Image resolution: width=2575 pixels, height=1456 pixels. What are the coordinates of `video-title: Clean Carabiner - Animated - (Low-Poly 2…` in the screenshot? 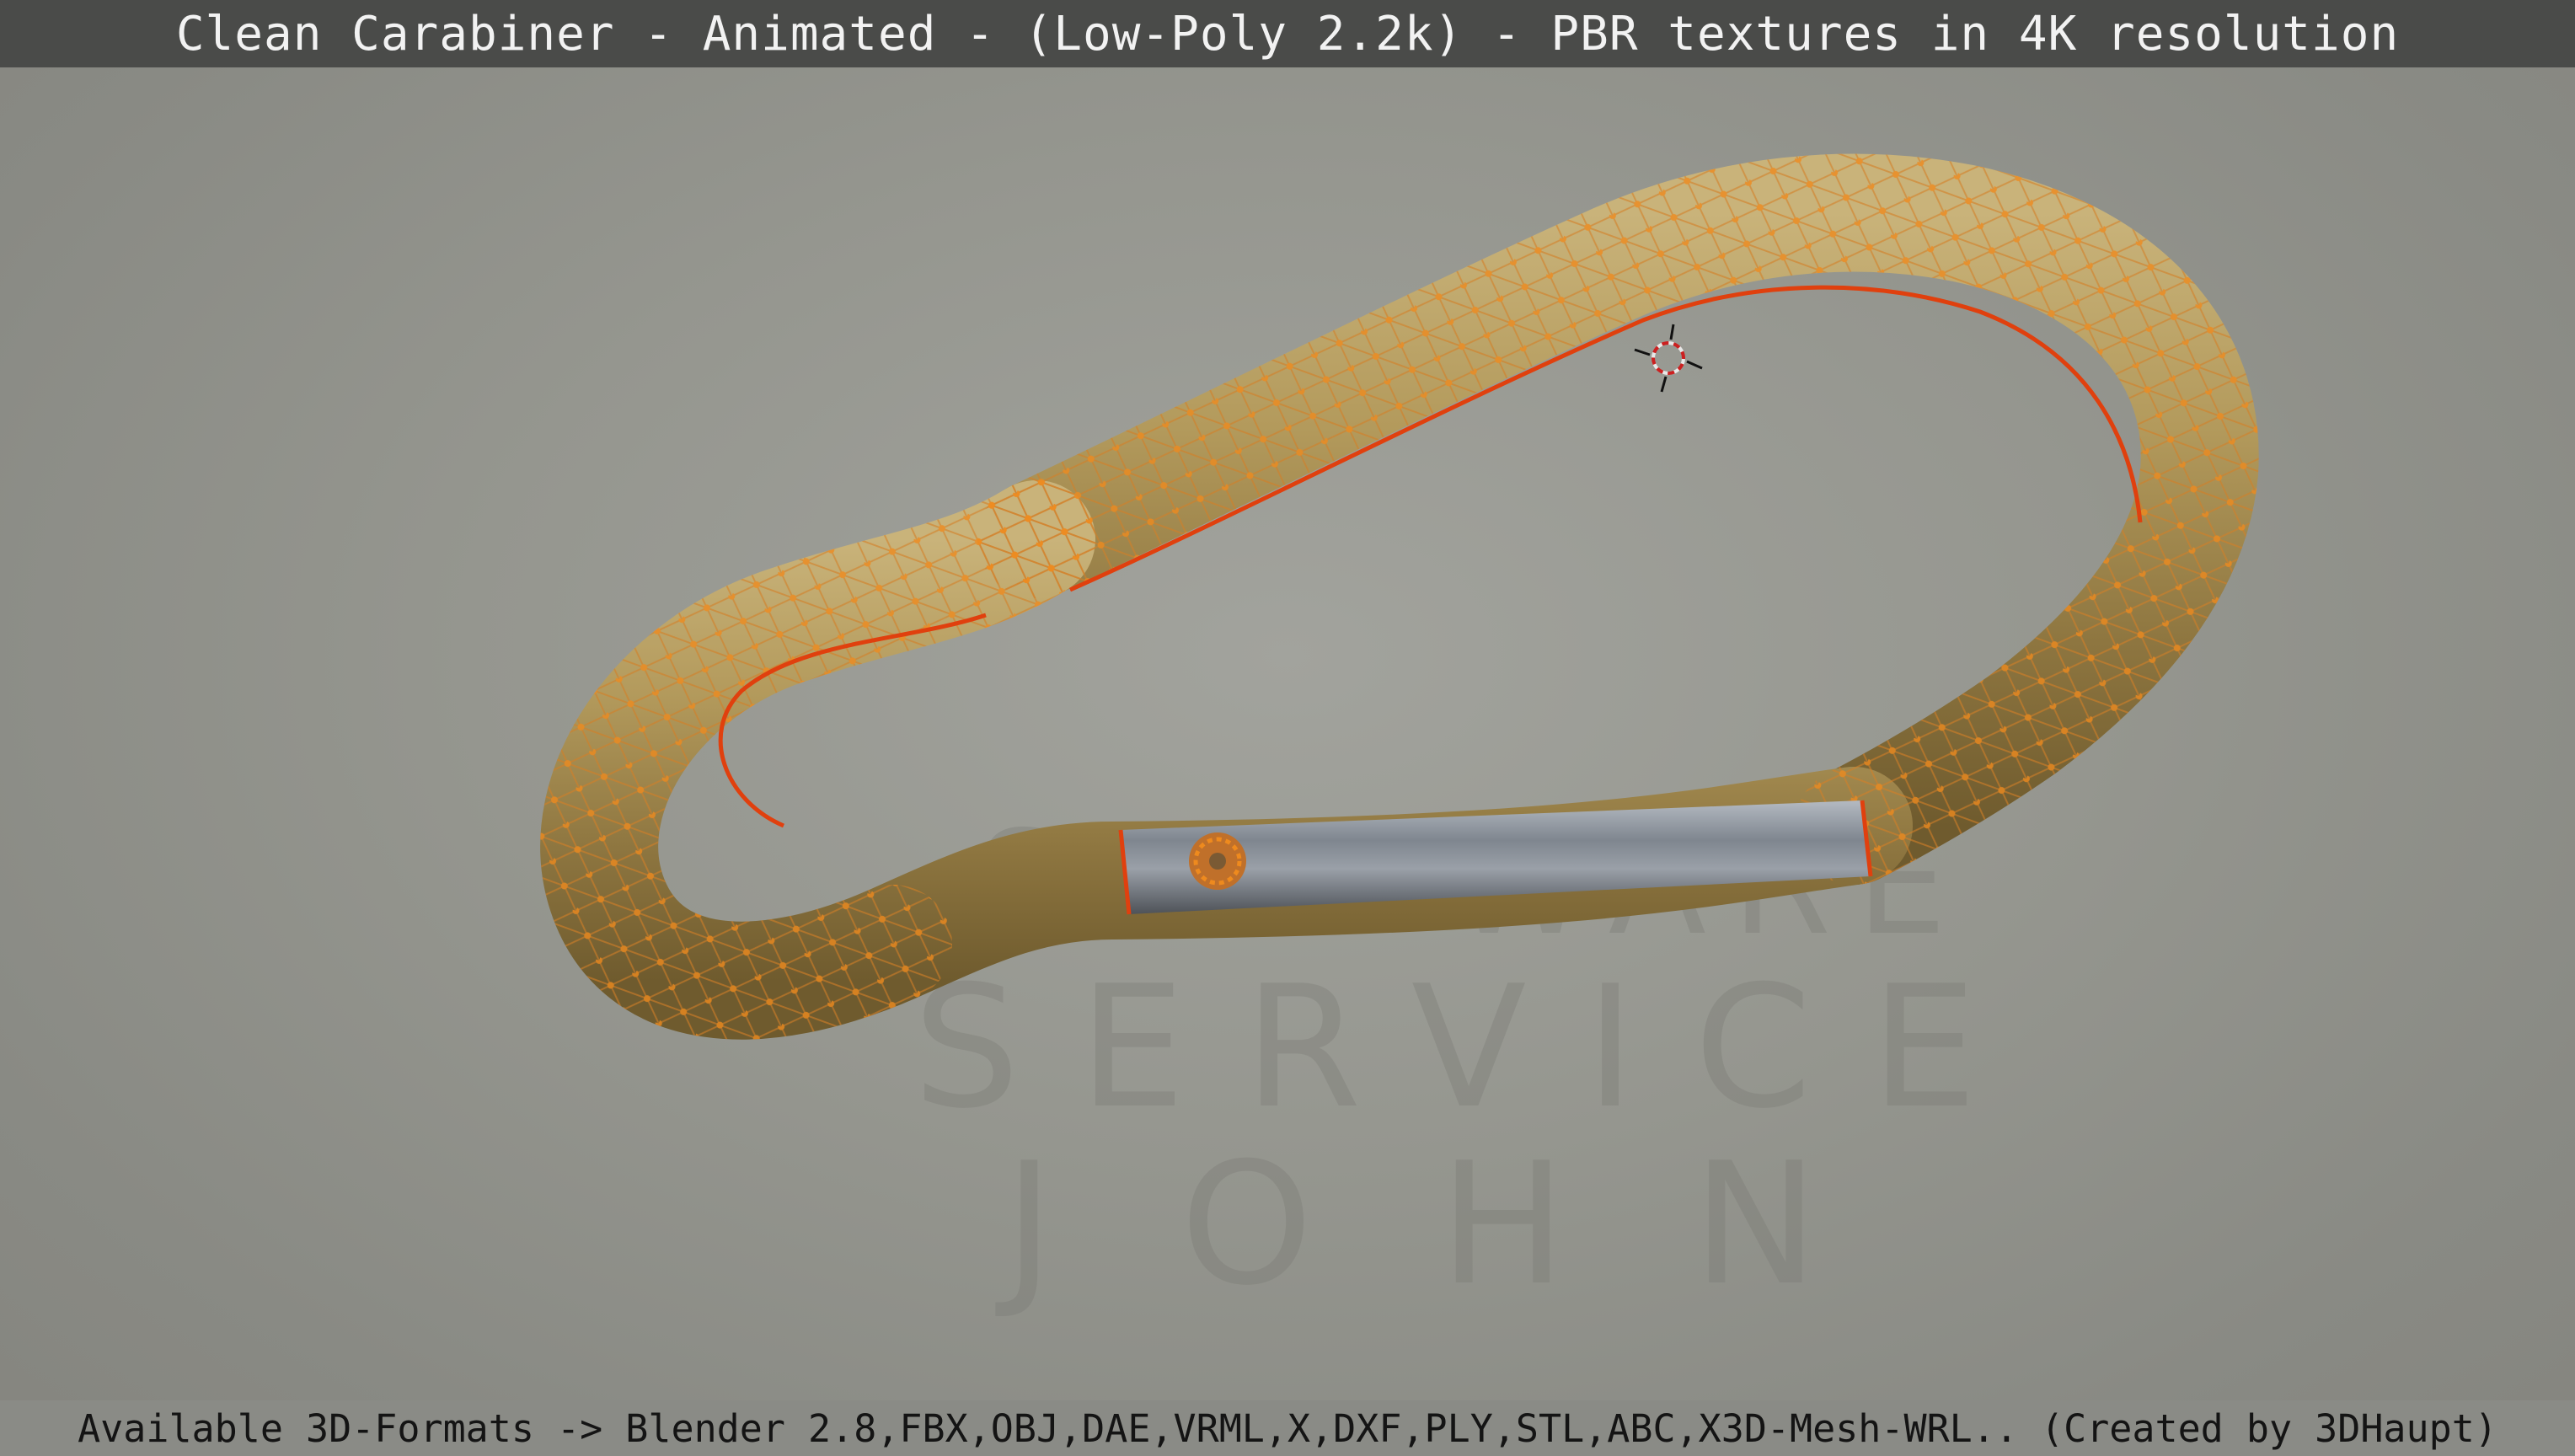 It's located at (1287, 34).